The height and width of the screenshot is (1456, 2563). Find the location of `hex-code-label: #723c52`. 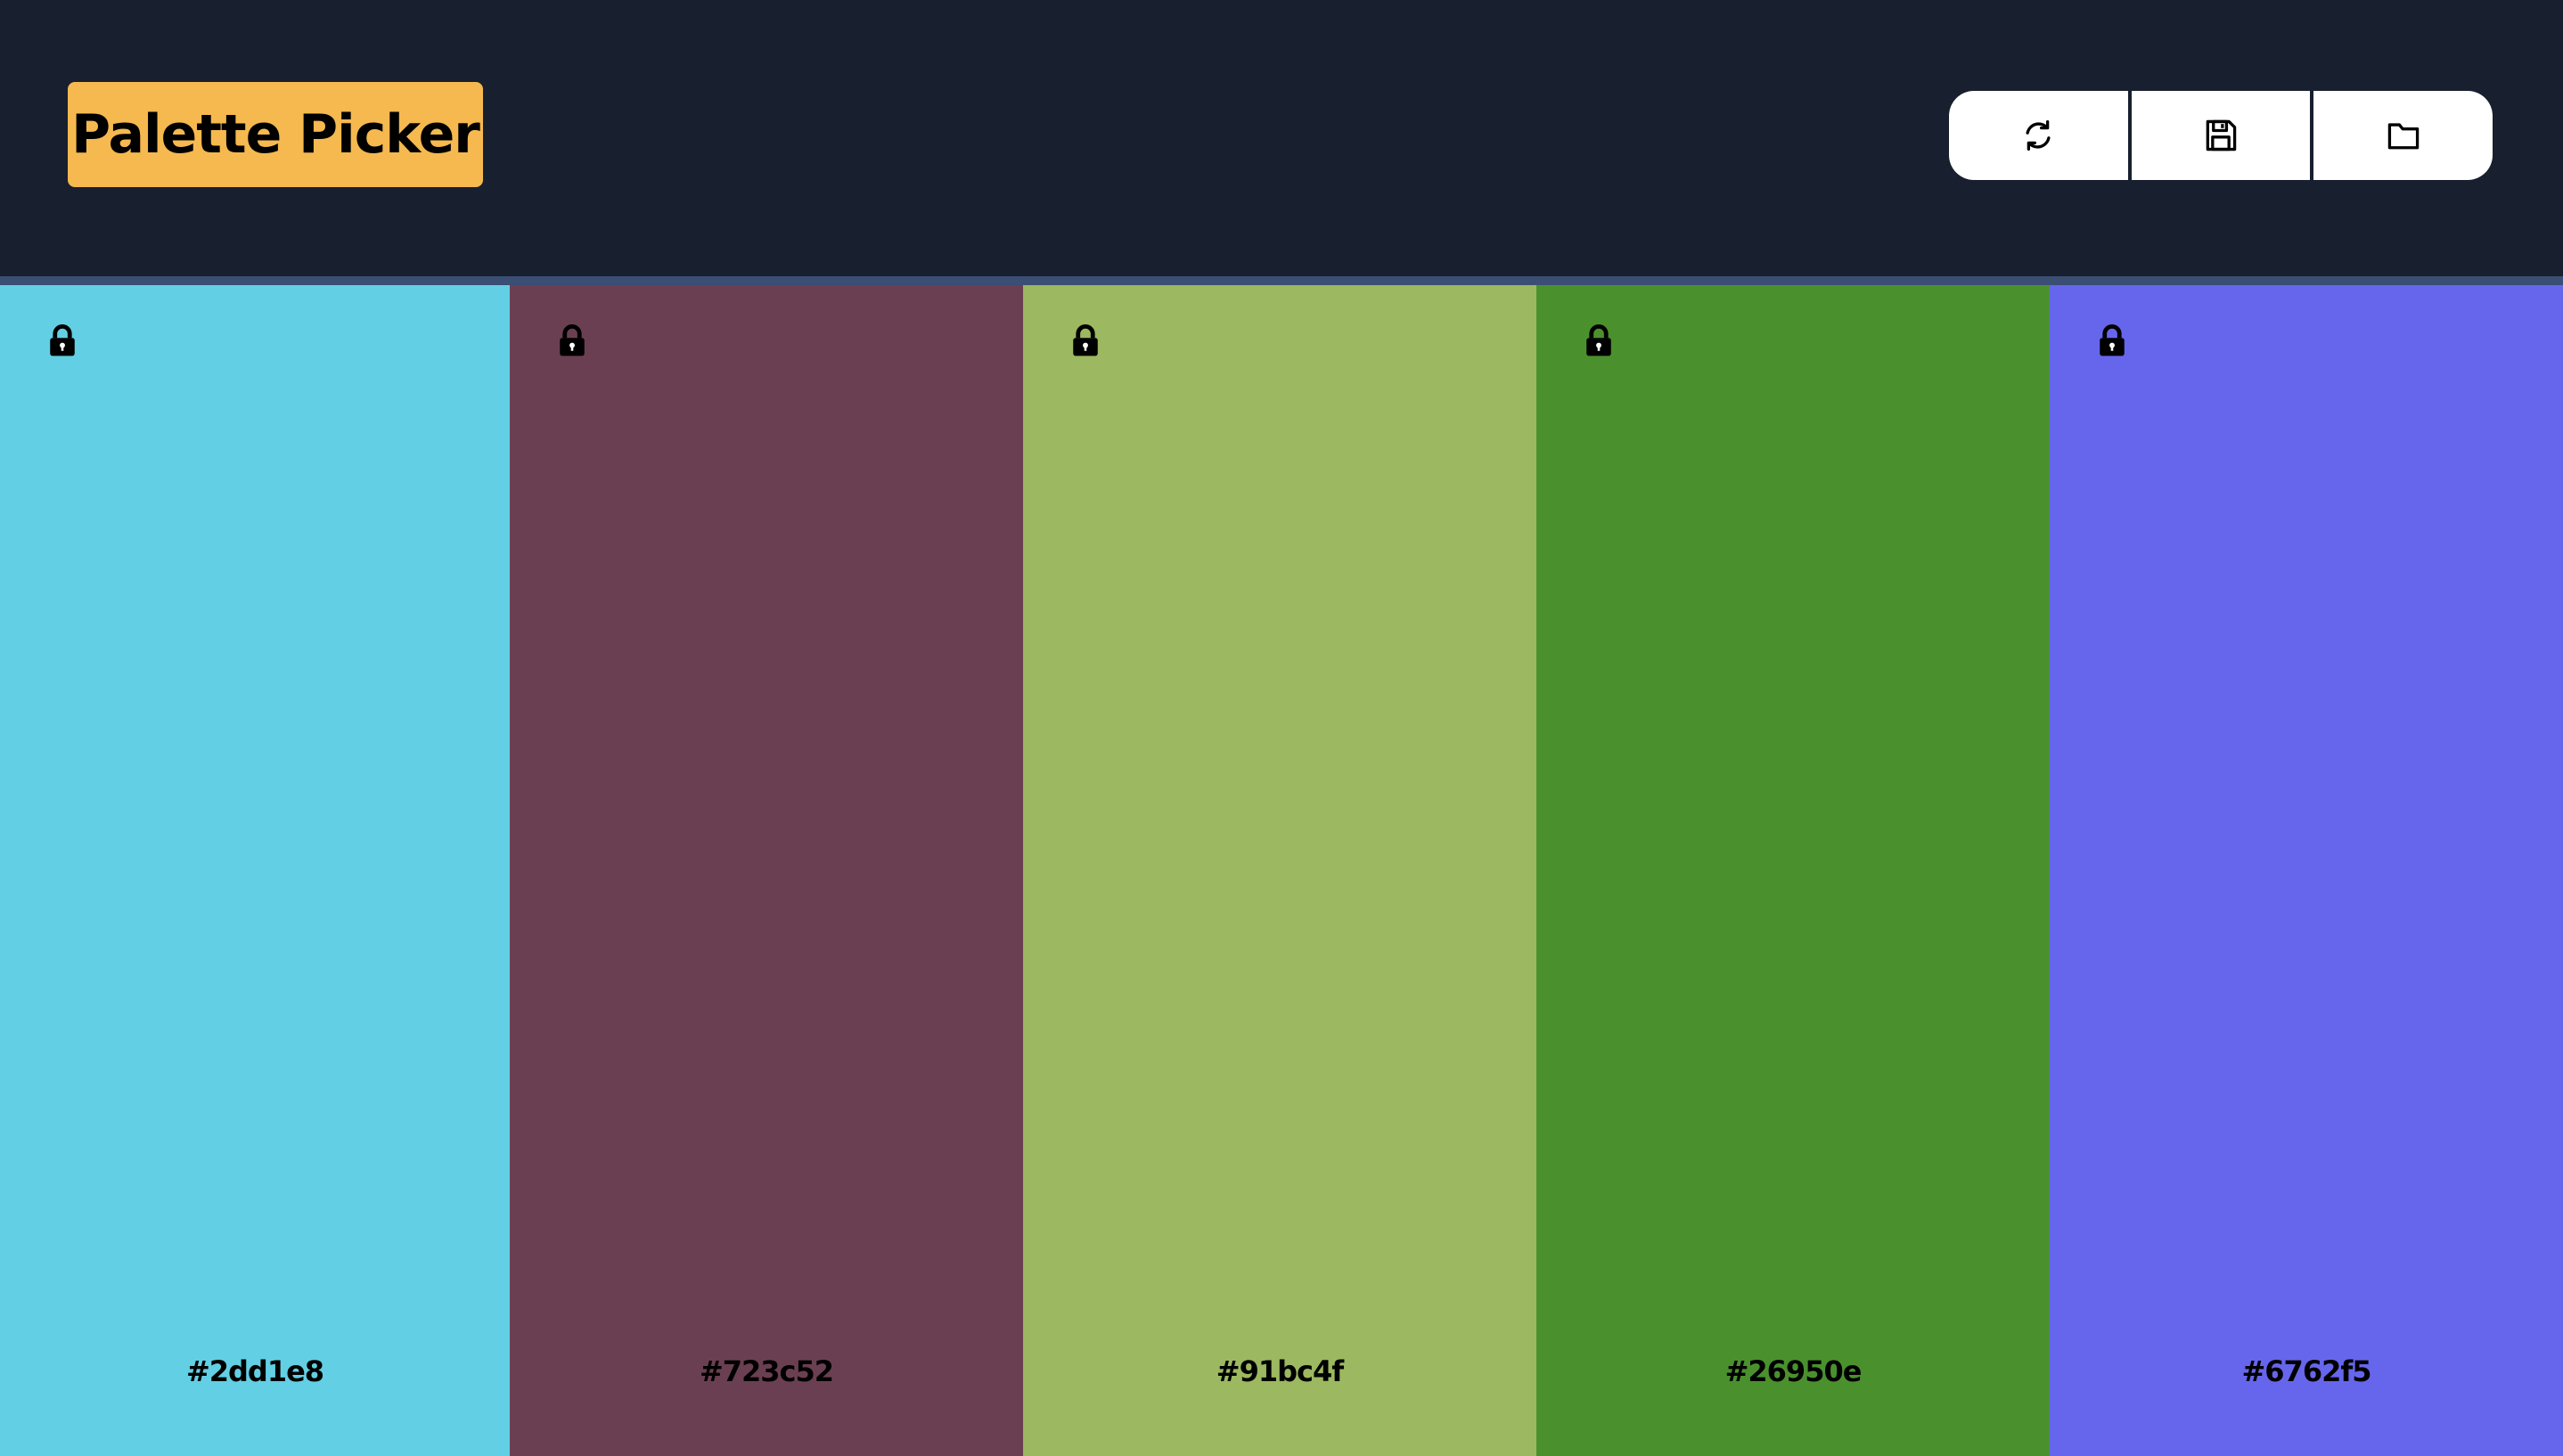

hex-code-label: #723c52 is located at coordinates (766, 1371).